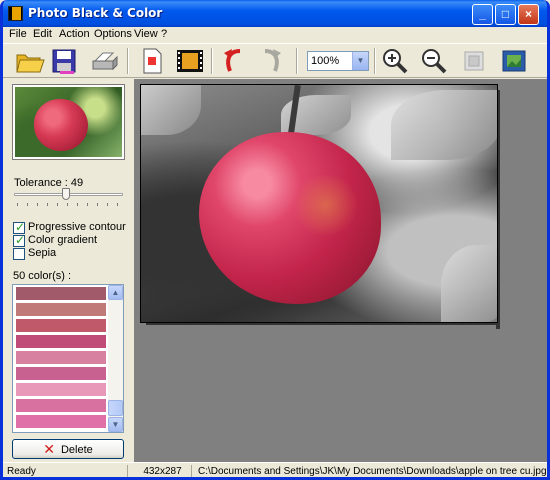  Describe the element at coordinates (77, 227) in the screenshot. I see `checkbox-label: Progressive contour` at that location.